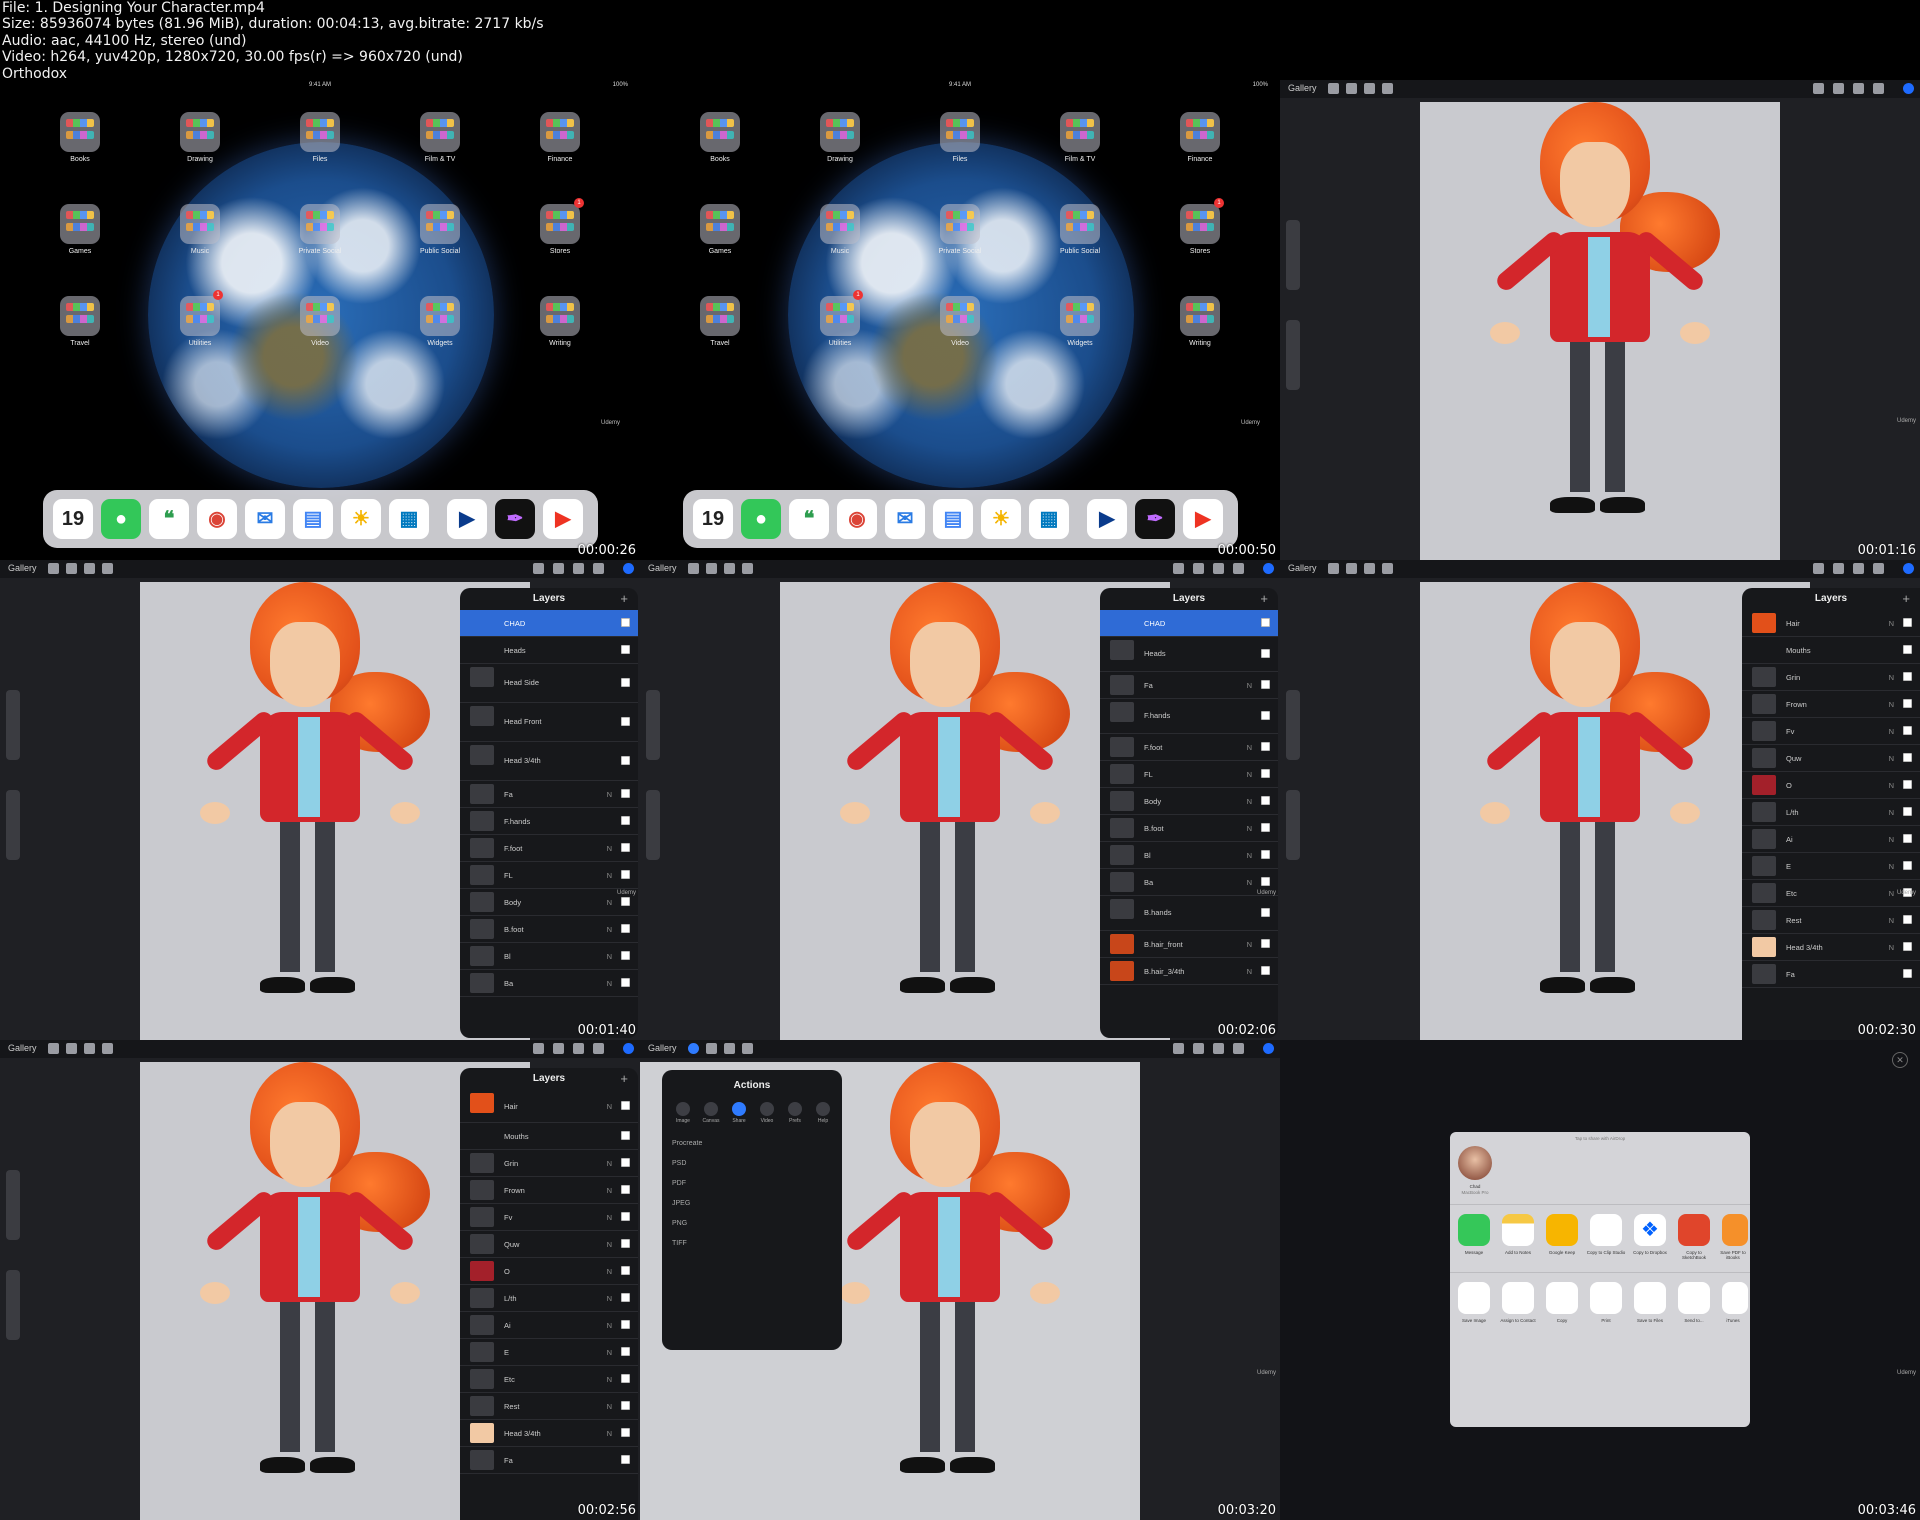 This screenshot has height=1520, width=1920. I want to click on folder-books, so click(80, 132).